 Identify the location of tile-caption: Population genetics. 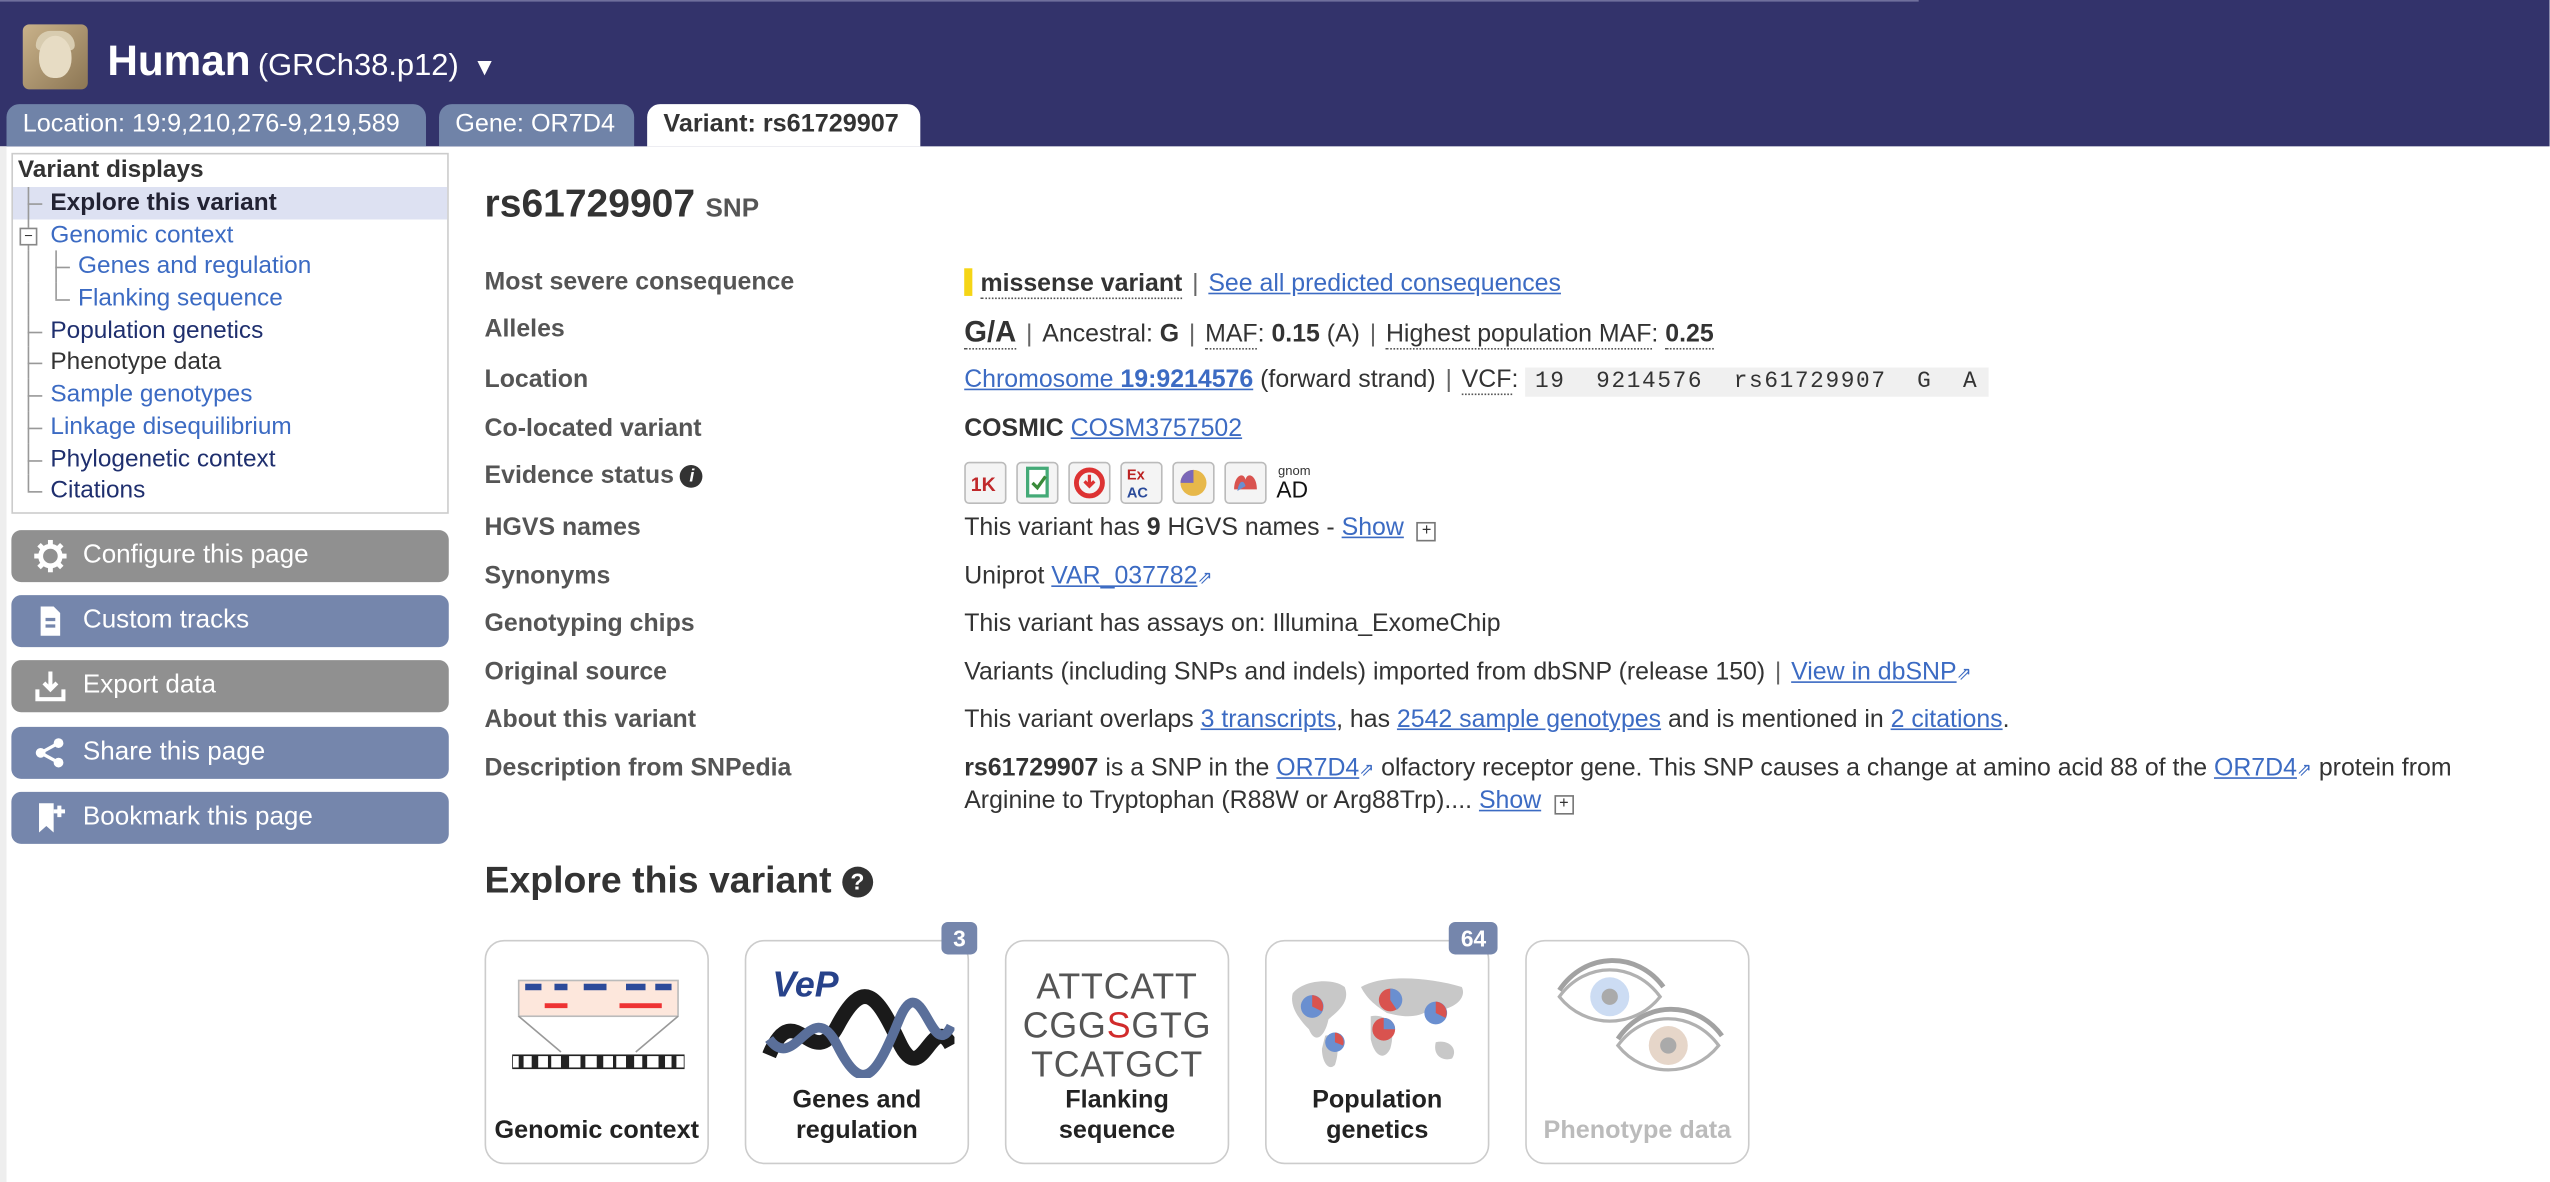
(1377, 1116).